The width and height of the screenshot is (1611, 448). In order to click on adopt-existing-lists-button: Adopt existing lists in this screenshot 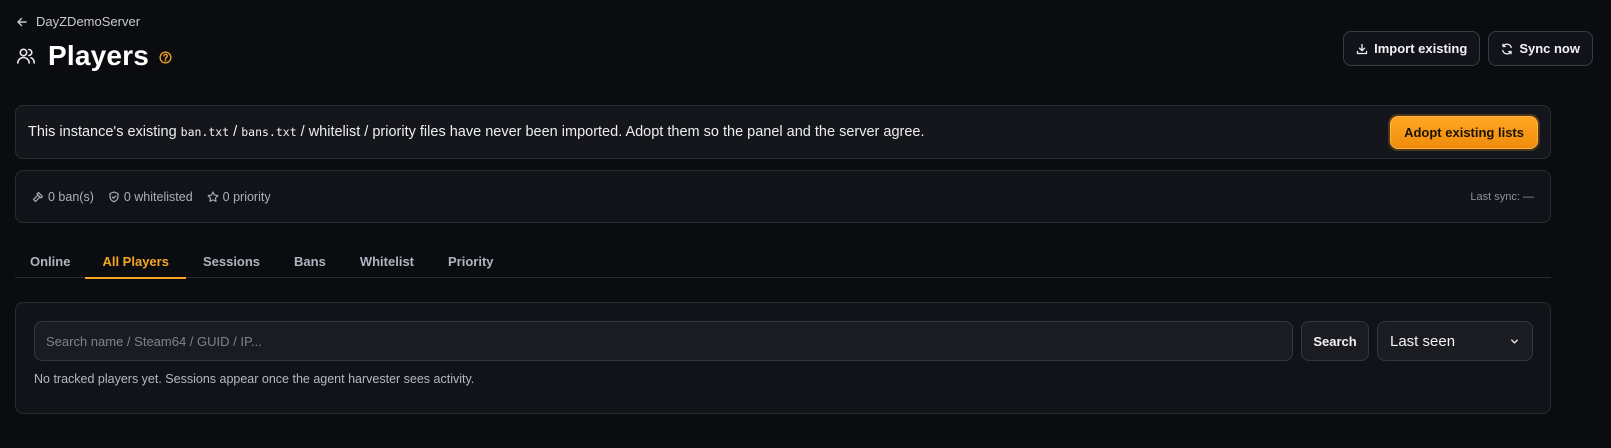, I will do `click(1464, 132)`.